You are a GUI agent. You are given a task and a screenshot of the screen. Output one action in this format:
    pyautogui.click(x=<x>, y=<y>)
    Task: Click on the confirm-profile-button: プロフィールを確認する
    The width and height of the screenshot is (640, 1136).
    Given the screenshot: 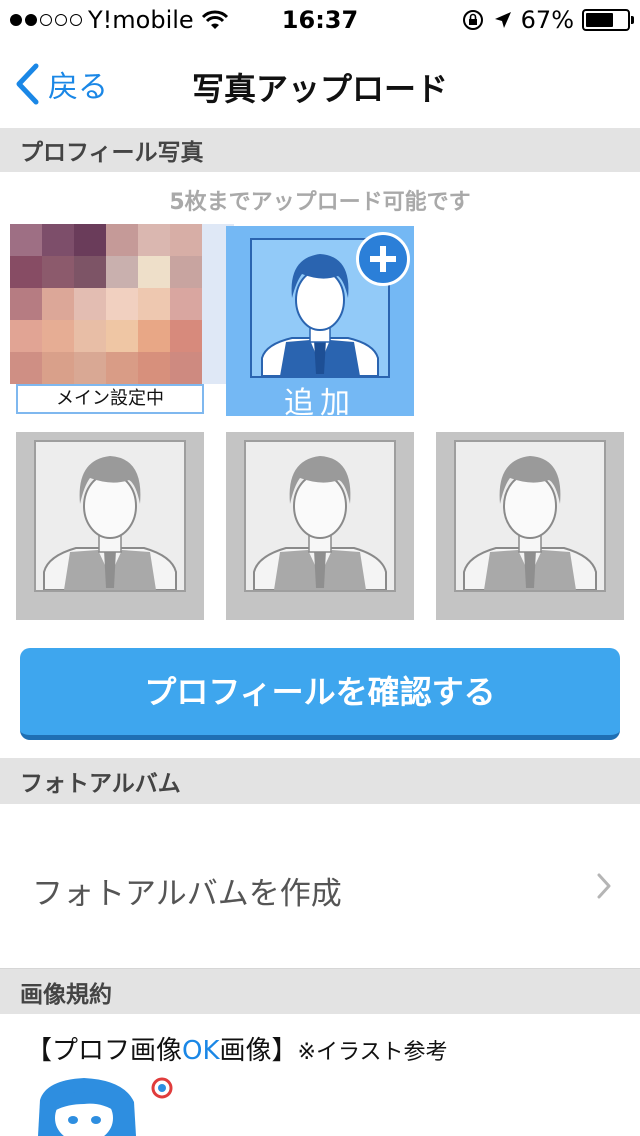 What is the action you would take?
    pyautogui.click(x=320, y=694)
    